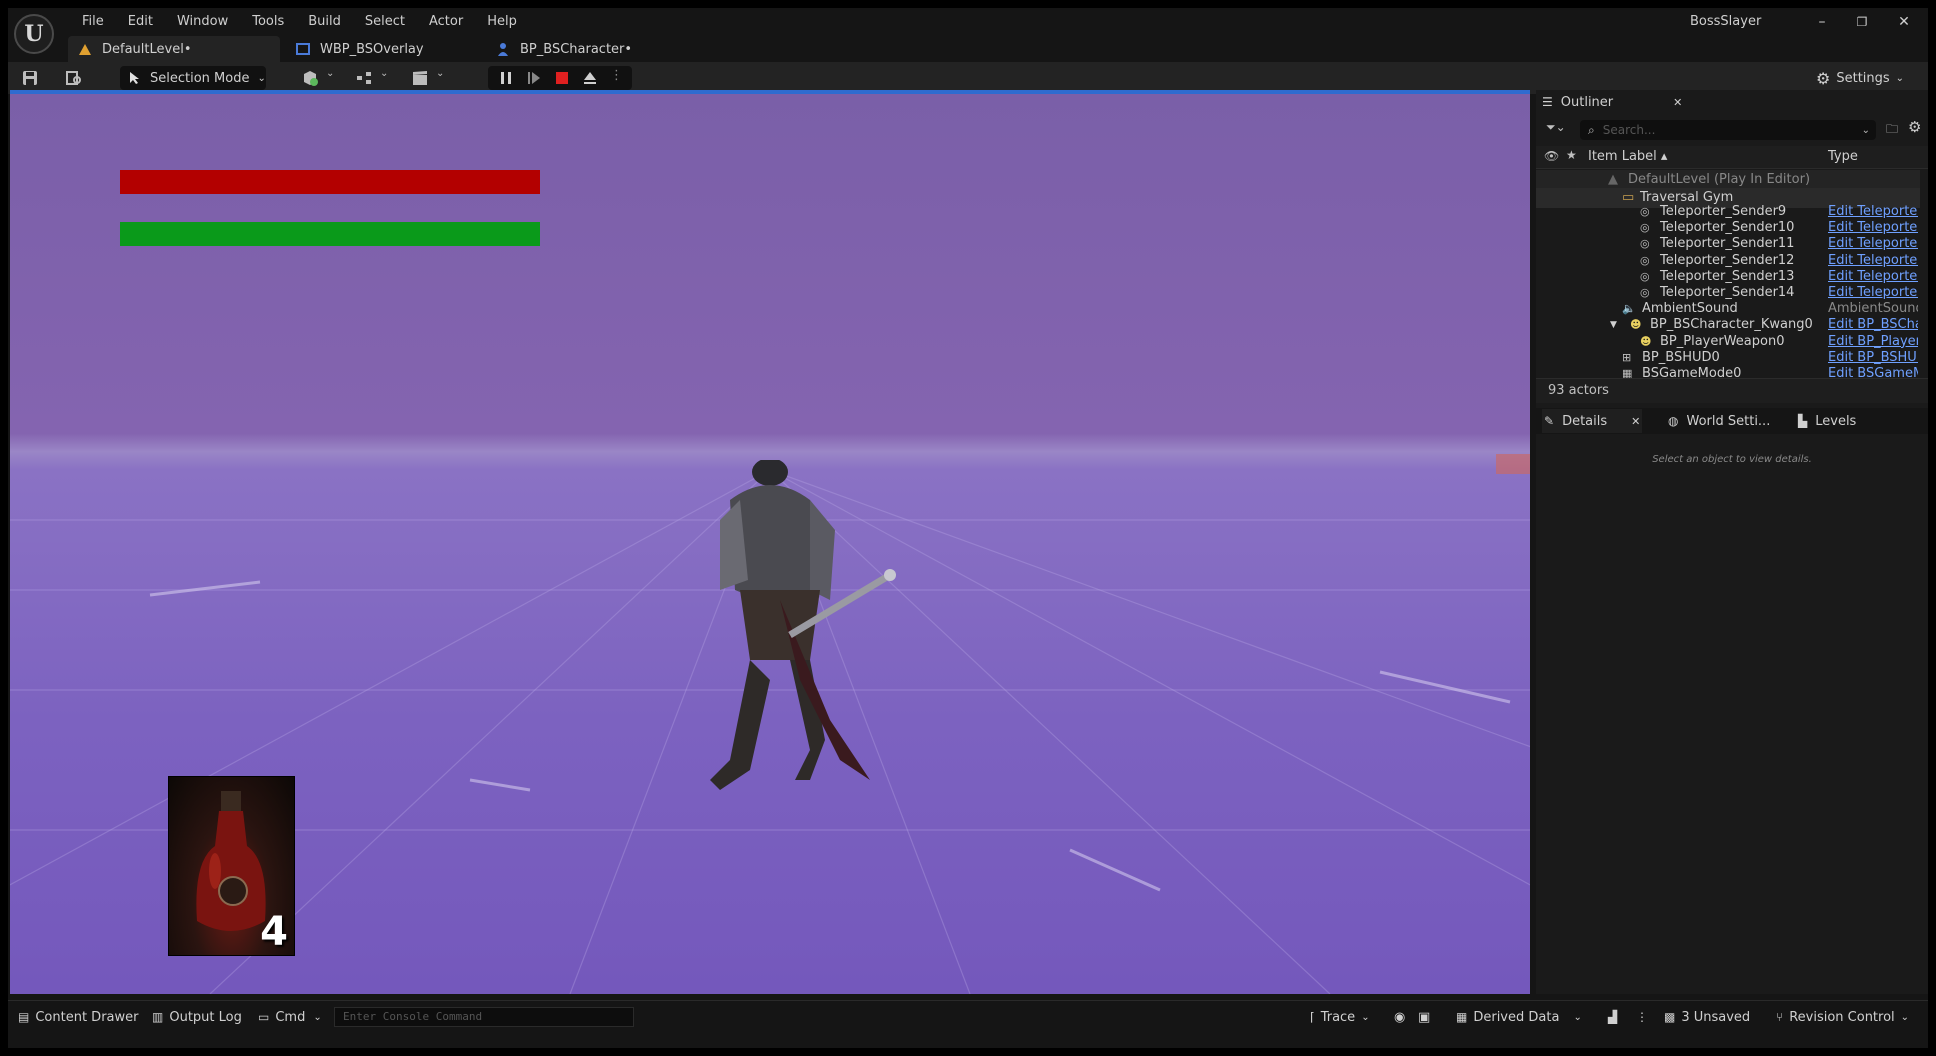  Describe the element at coordinates (364, 78) in the screenshot. I see `blueprint-graph-icon` at that location.